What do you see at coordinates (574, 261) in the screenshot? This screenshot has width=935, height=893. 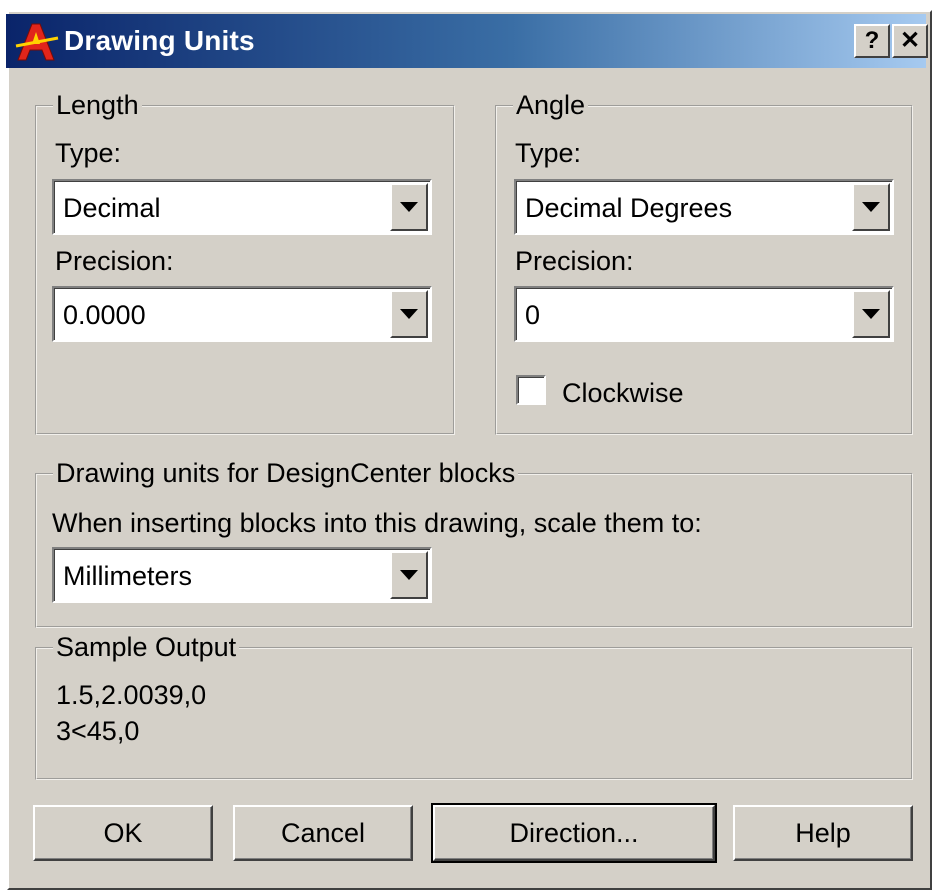 I see `angle-precision-label: Precision:` at bounding box center [574, 261].